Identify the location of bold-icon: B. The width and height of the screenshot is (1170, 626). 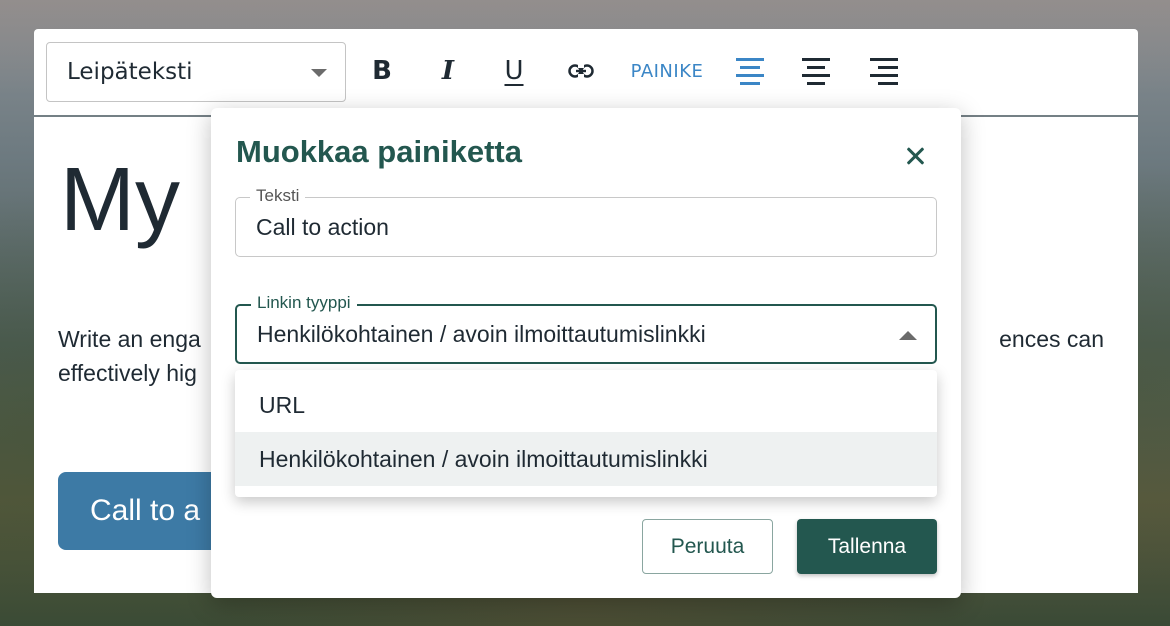
(382, 71).